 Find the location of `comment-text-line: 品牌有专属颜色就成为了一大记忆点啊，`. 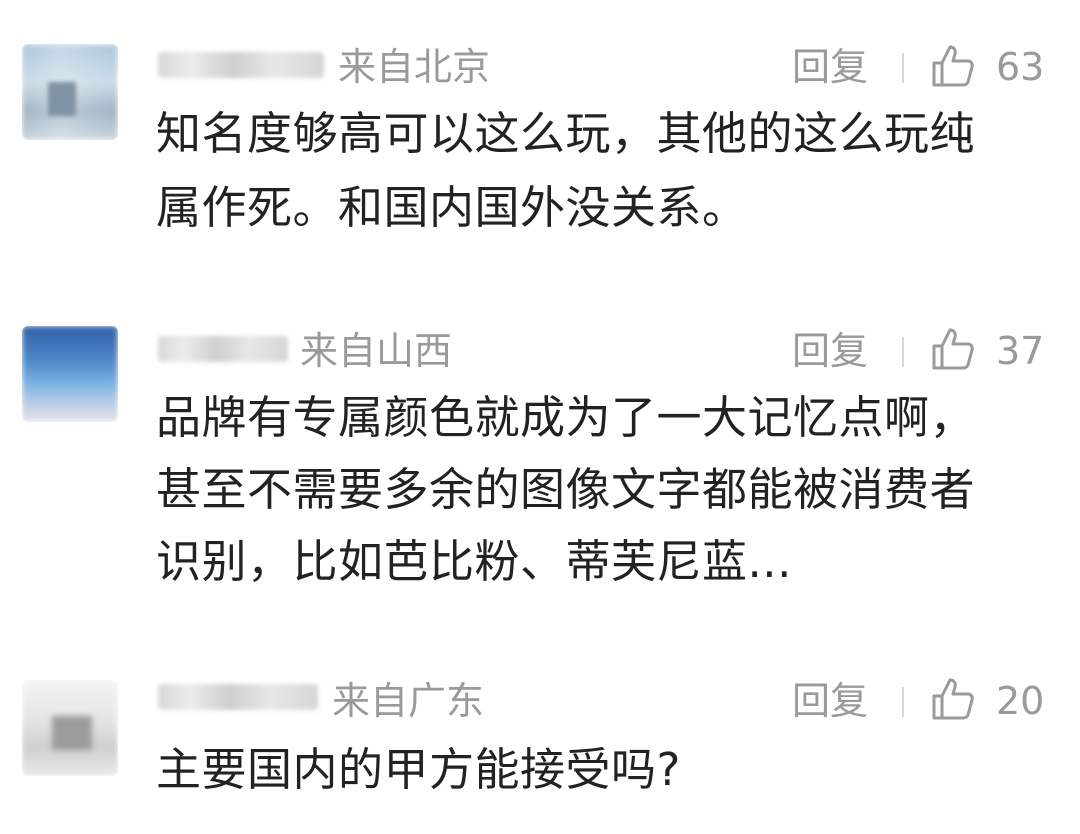

comment-text-line: 品牌有专属颜色就成为了一大记忆点啊， is located at coordinates (566, 417).